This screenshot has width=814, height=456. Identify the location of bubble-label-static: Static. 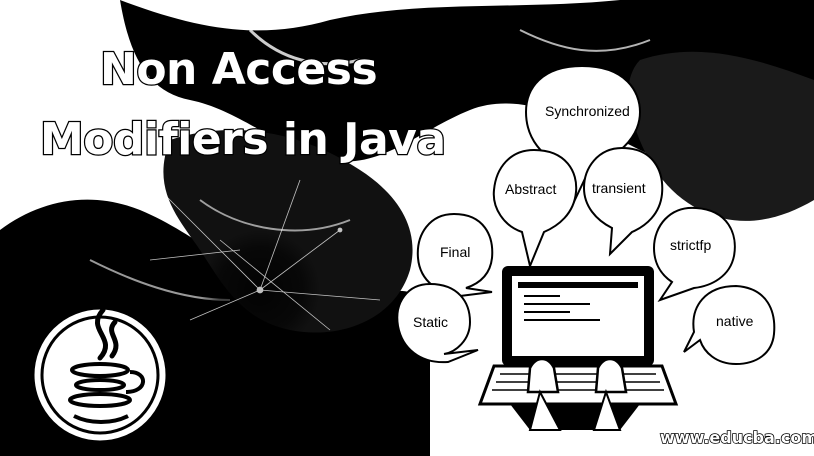
(431, 322).